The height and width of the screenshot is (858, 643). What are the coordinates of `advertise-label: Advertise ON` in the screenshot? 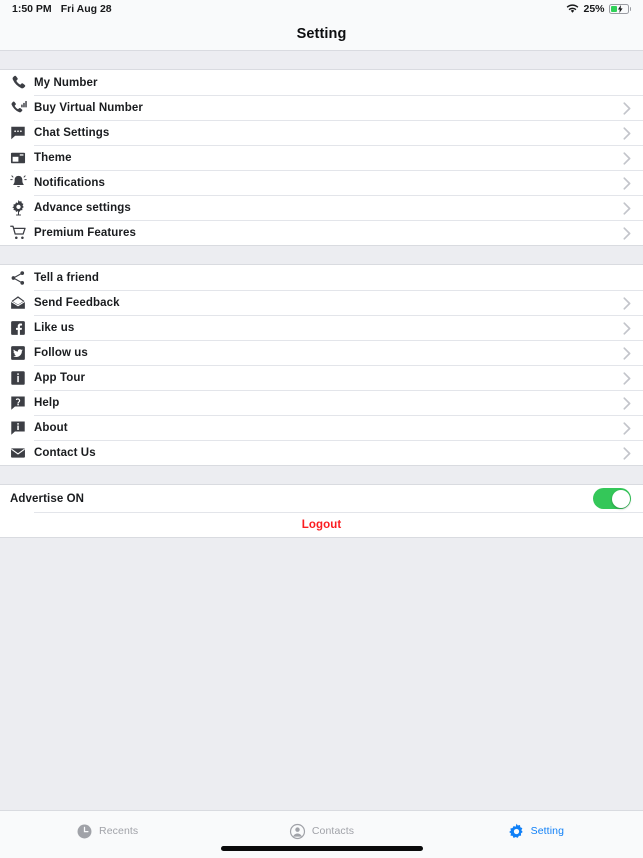 It's located at (47, 498).